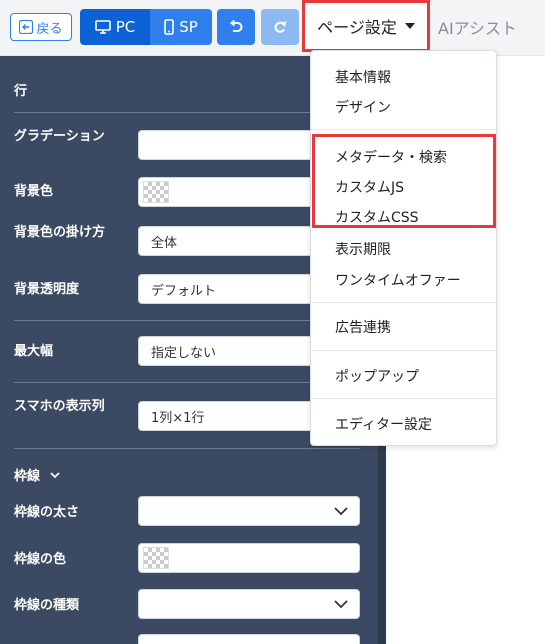  What do you see at coordinates (228, 241) in the screenshot?
I see `bg-apply-select: 全体` at bounding box center [228, 241].